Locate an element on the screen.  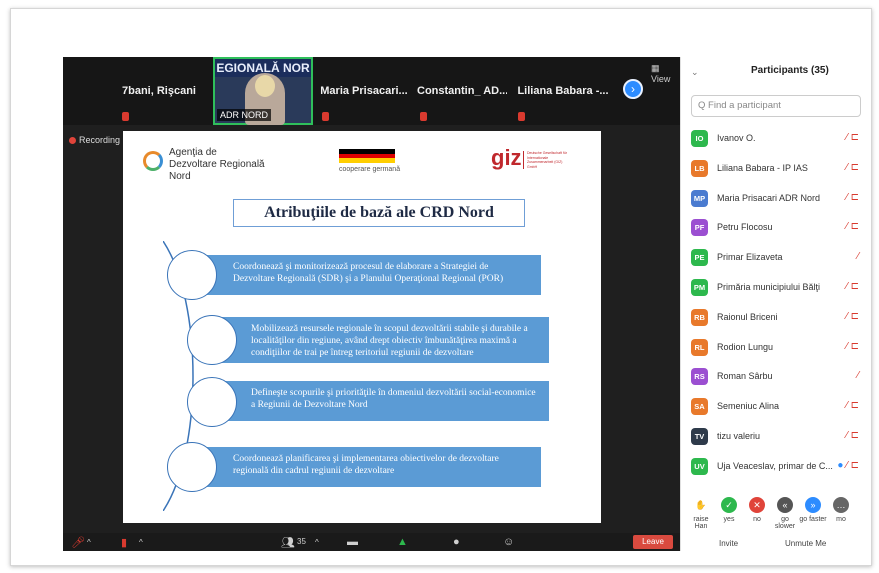
recording-dot-icon is located at coordinates (72, 140).